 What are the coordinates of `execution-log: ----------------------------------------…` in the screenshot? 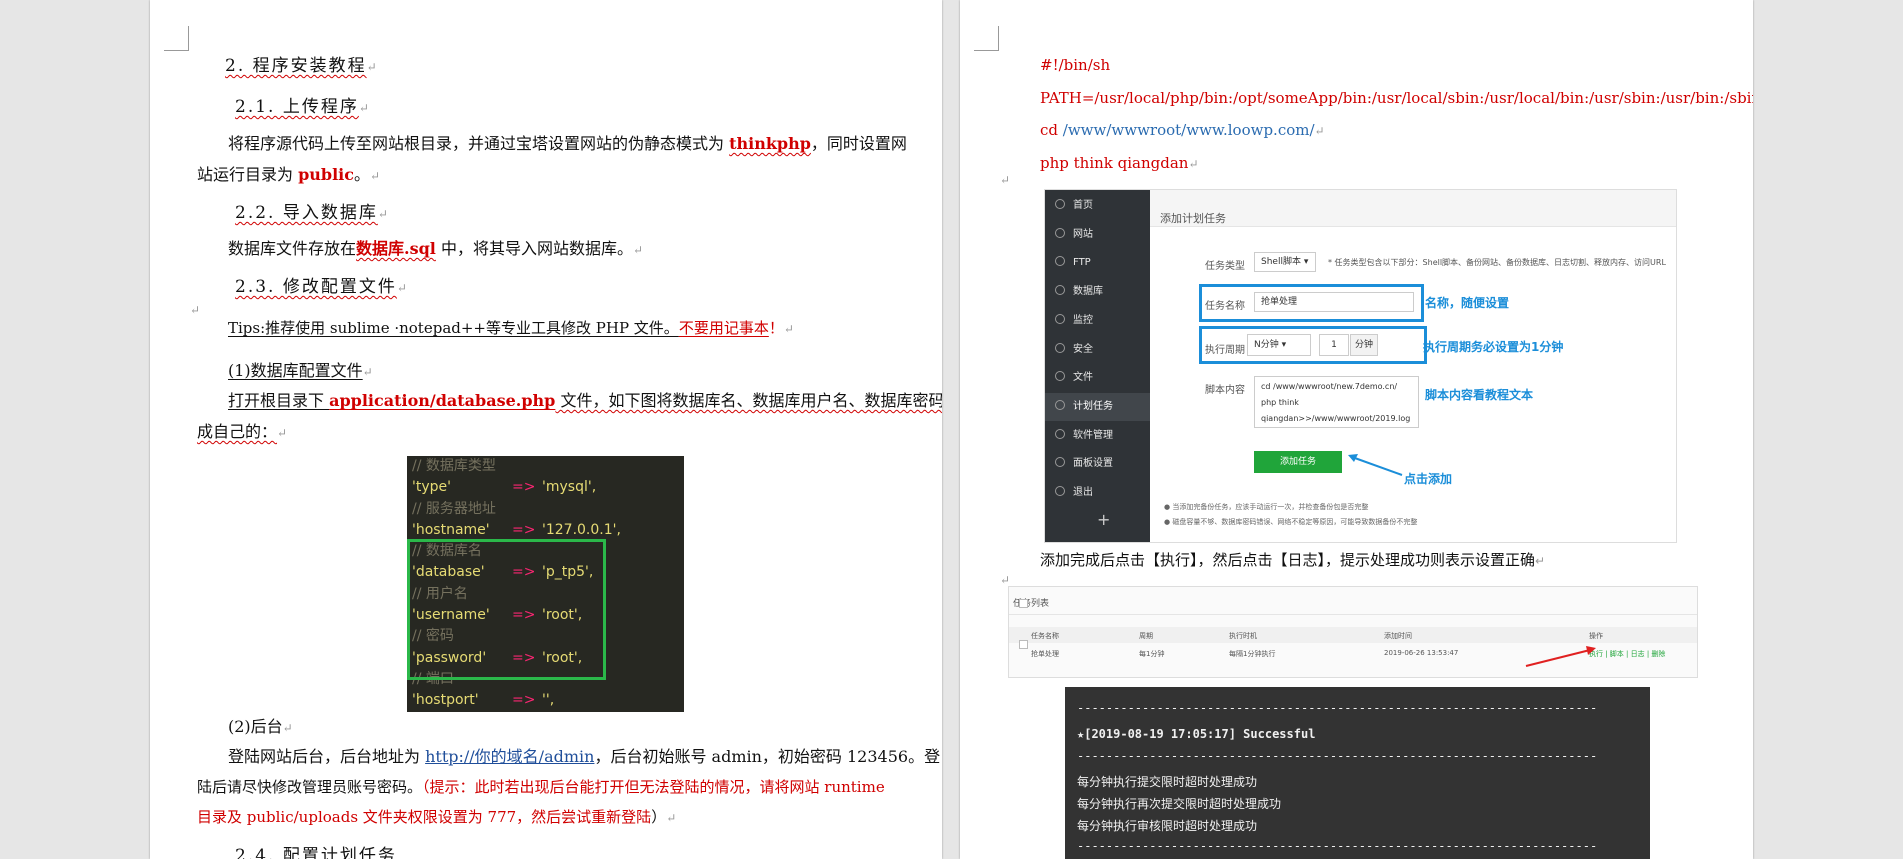 It's located at (1357, 773).